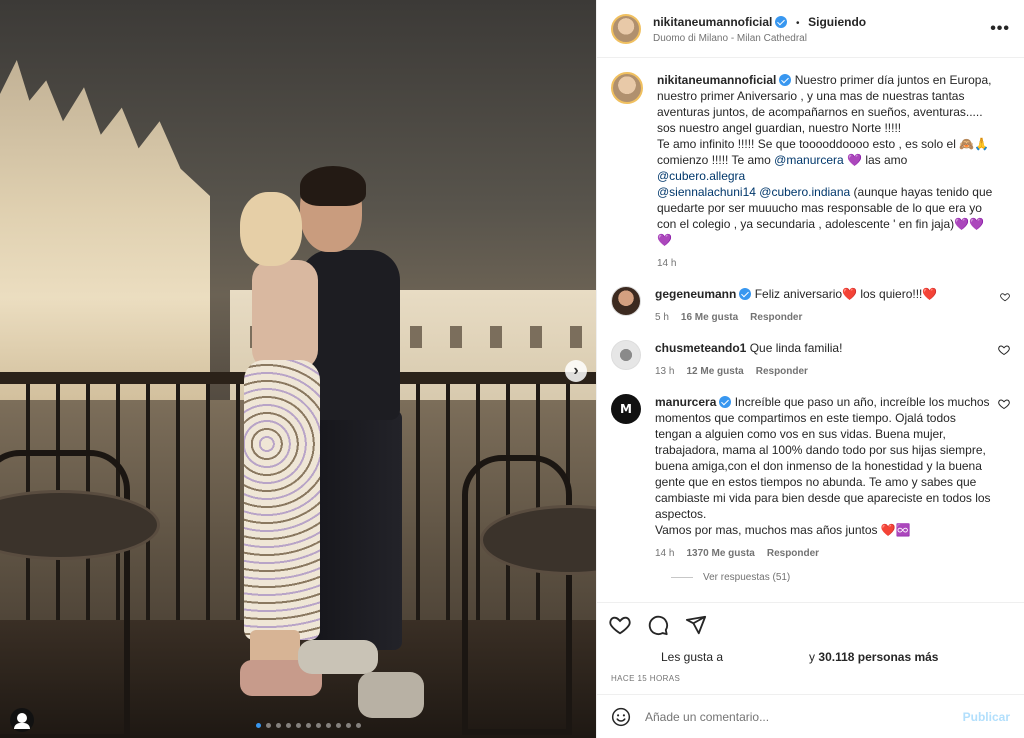 The height and width of the screenshot is (738, 1024). Describe the element at coordinates (620, 625) in the screenshot. I see `like-icon` at that location.